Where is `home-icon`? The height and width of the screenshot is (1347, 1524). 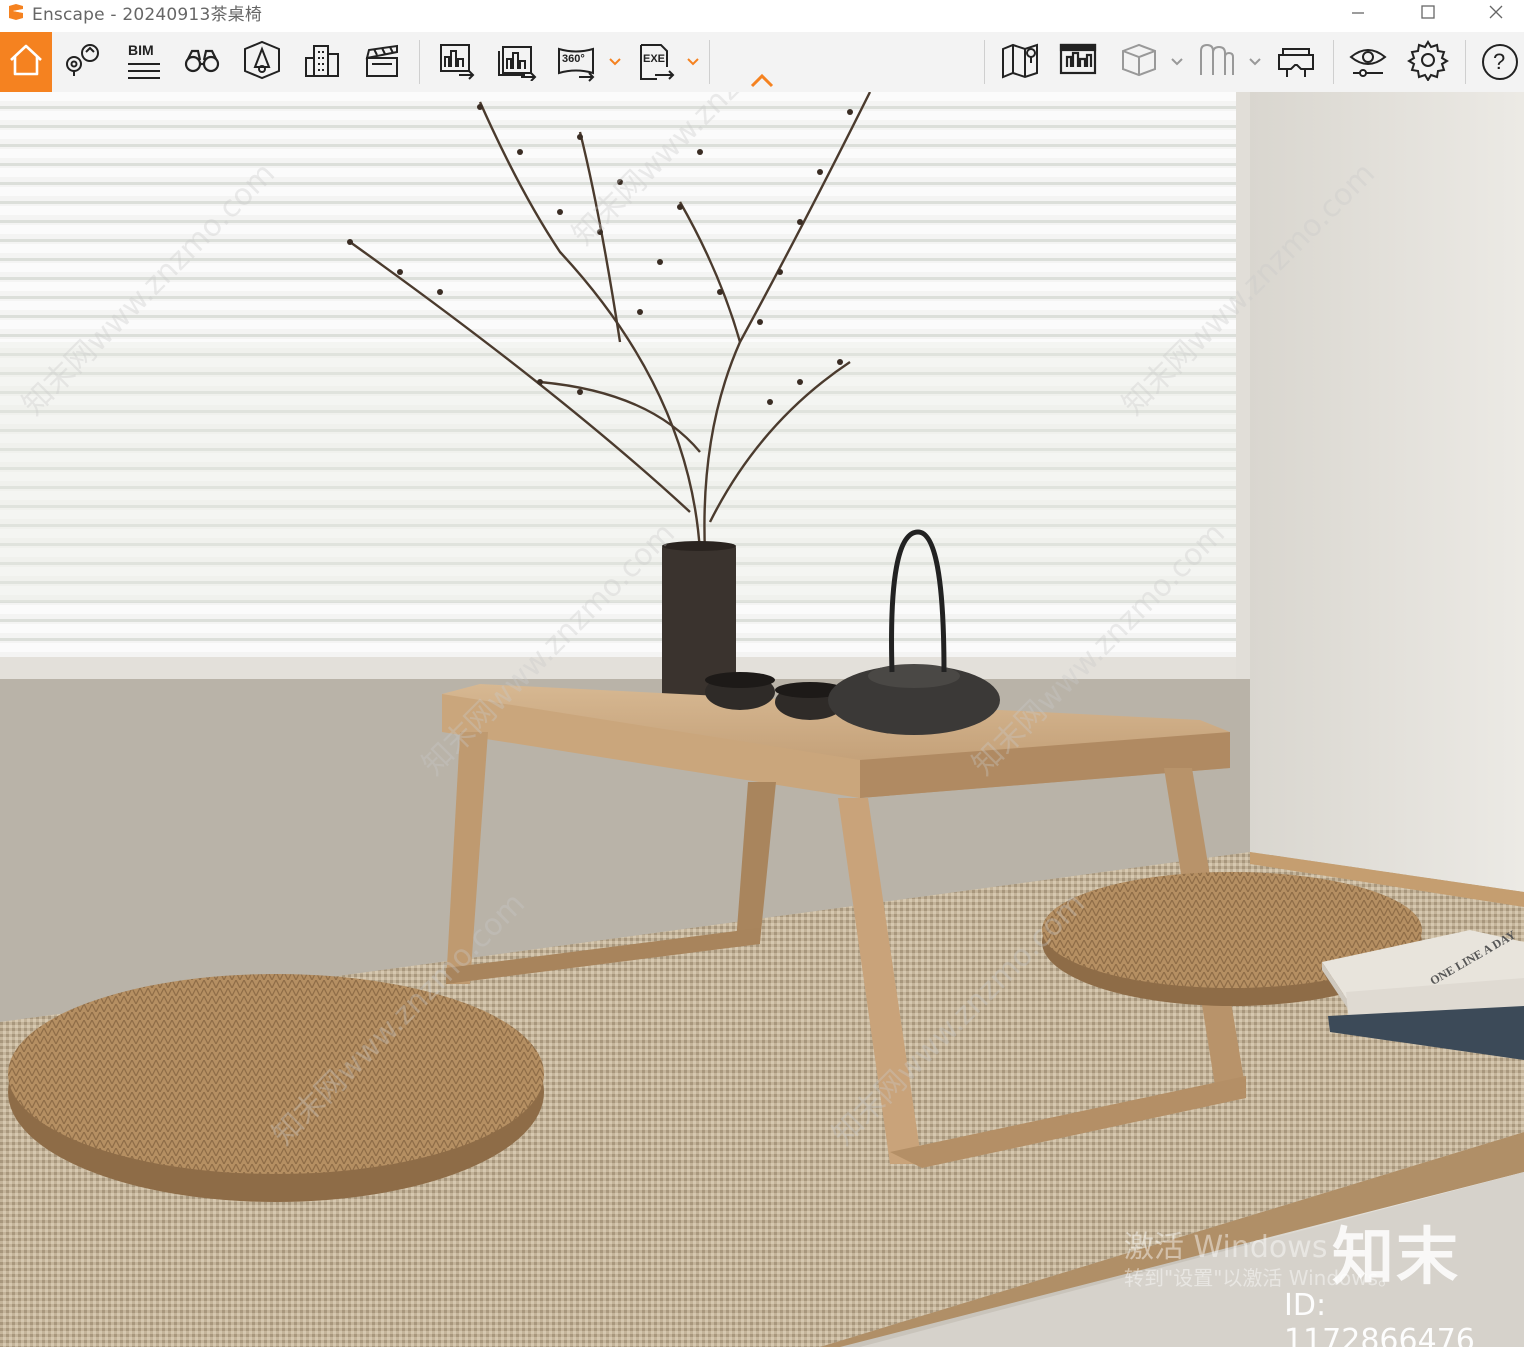
home-icon is located at coordinates (26, 62).